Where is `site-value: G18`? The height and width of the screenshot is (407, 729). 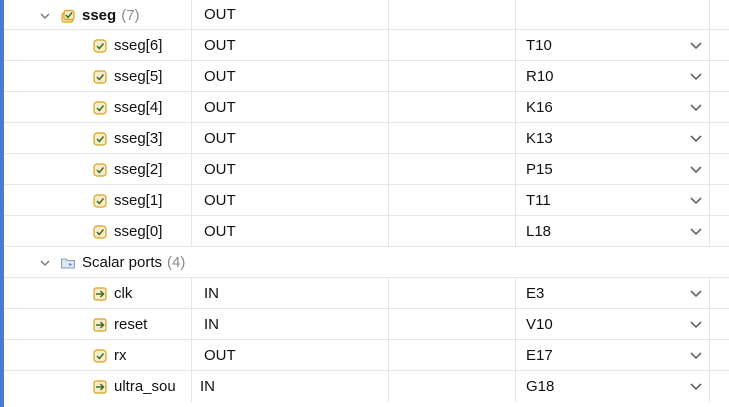 site-value: G18 is located at coordinates (540, 386).